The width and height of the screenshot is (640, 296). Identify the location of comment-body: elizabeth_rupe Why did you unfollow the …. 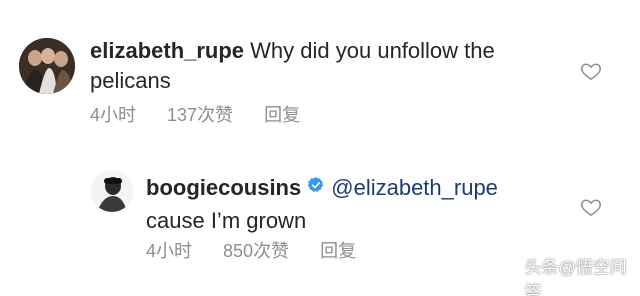
(315, 66).